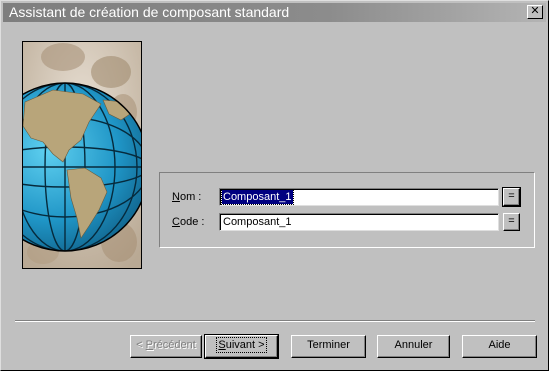 This screenshot has height=371, width=549. What do you see at coordinates (359, 222) in the screenshot?
I see `code-input: Composant_1` at bounding box center [359, 222].